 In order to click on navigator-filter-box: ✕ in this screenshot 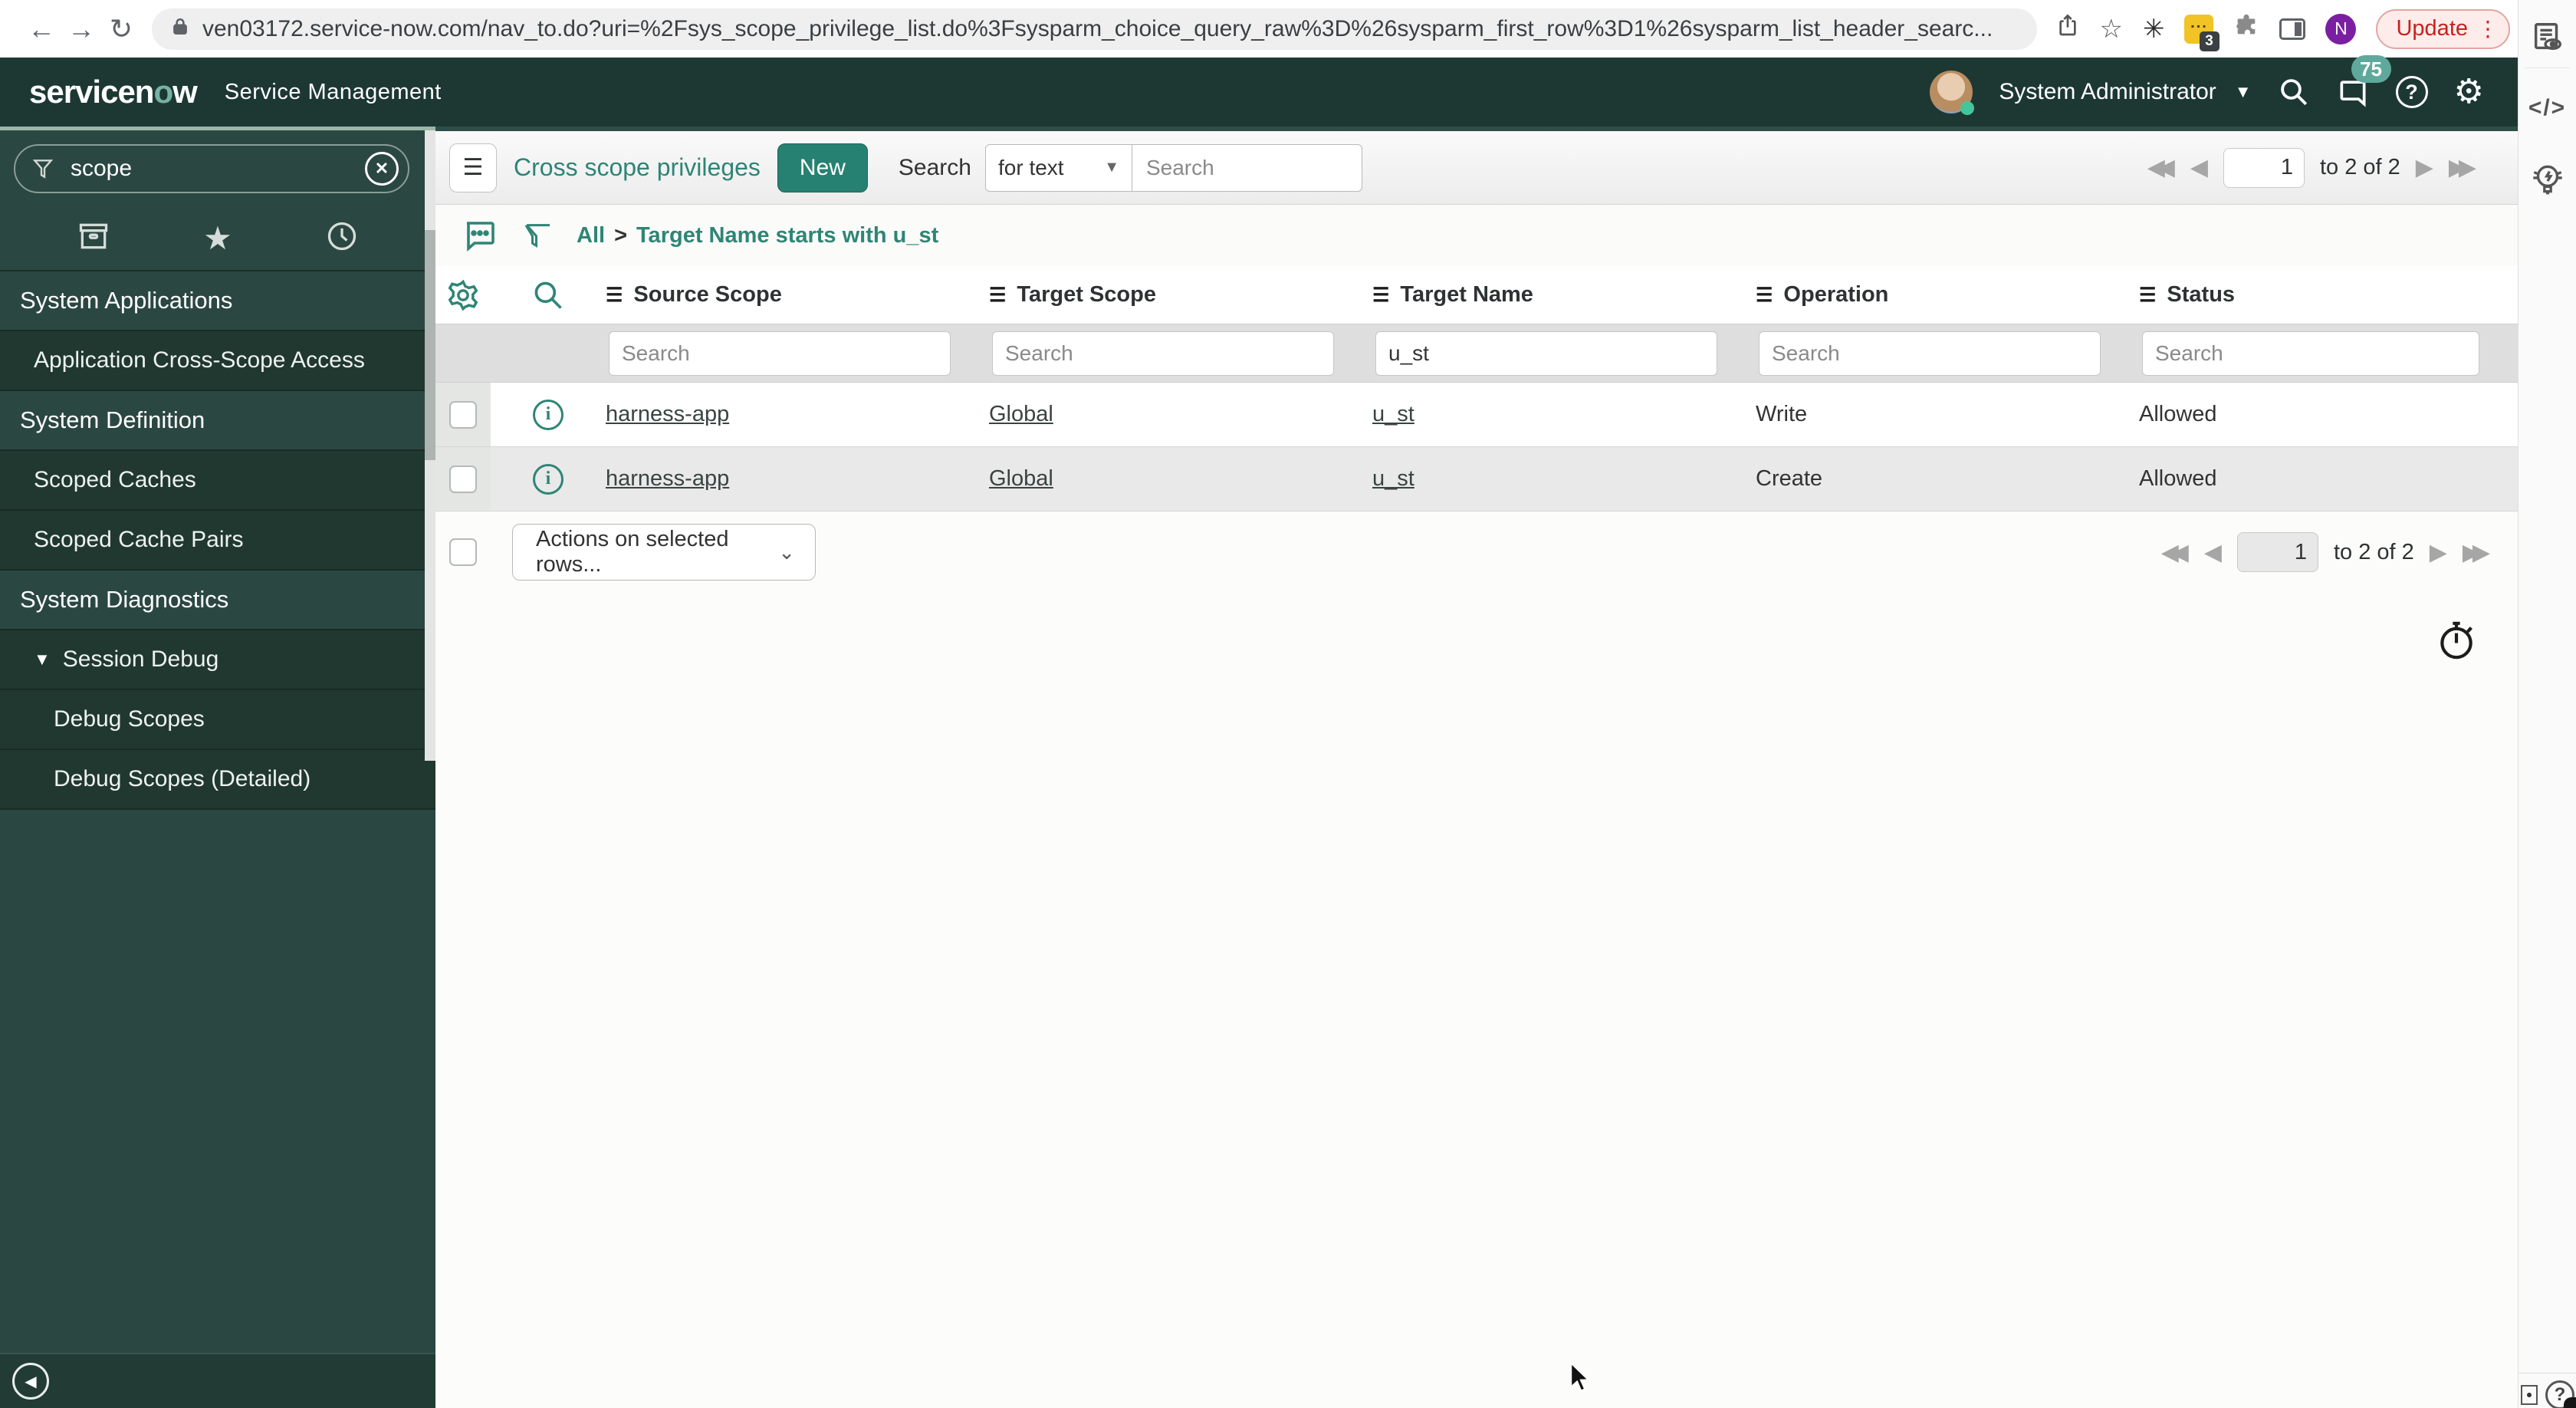, I will do `click(212, 168)`.